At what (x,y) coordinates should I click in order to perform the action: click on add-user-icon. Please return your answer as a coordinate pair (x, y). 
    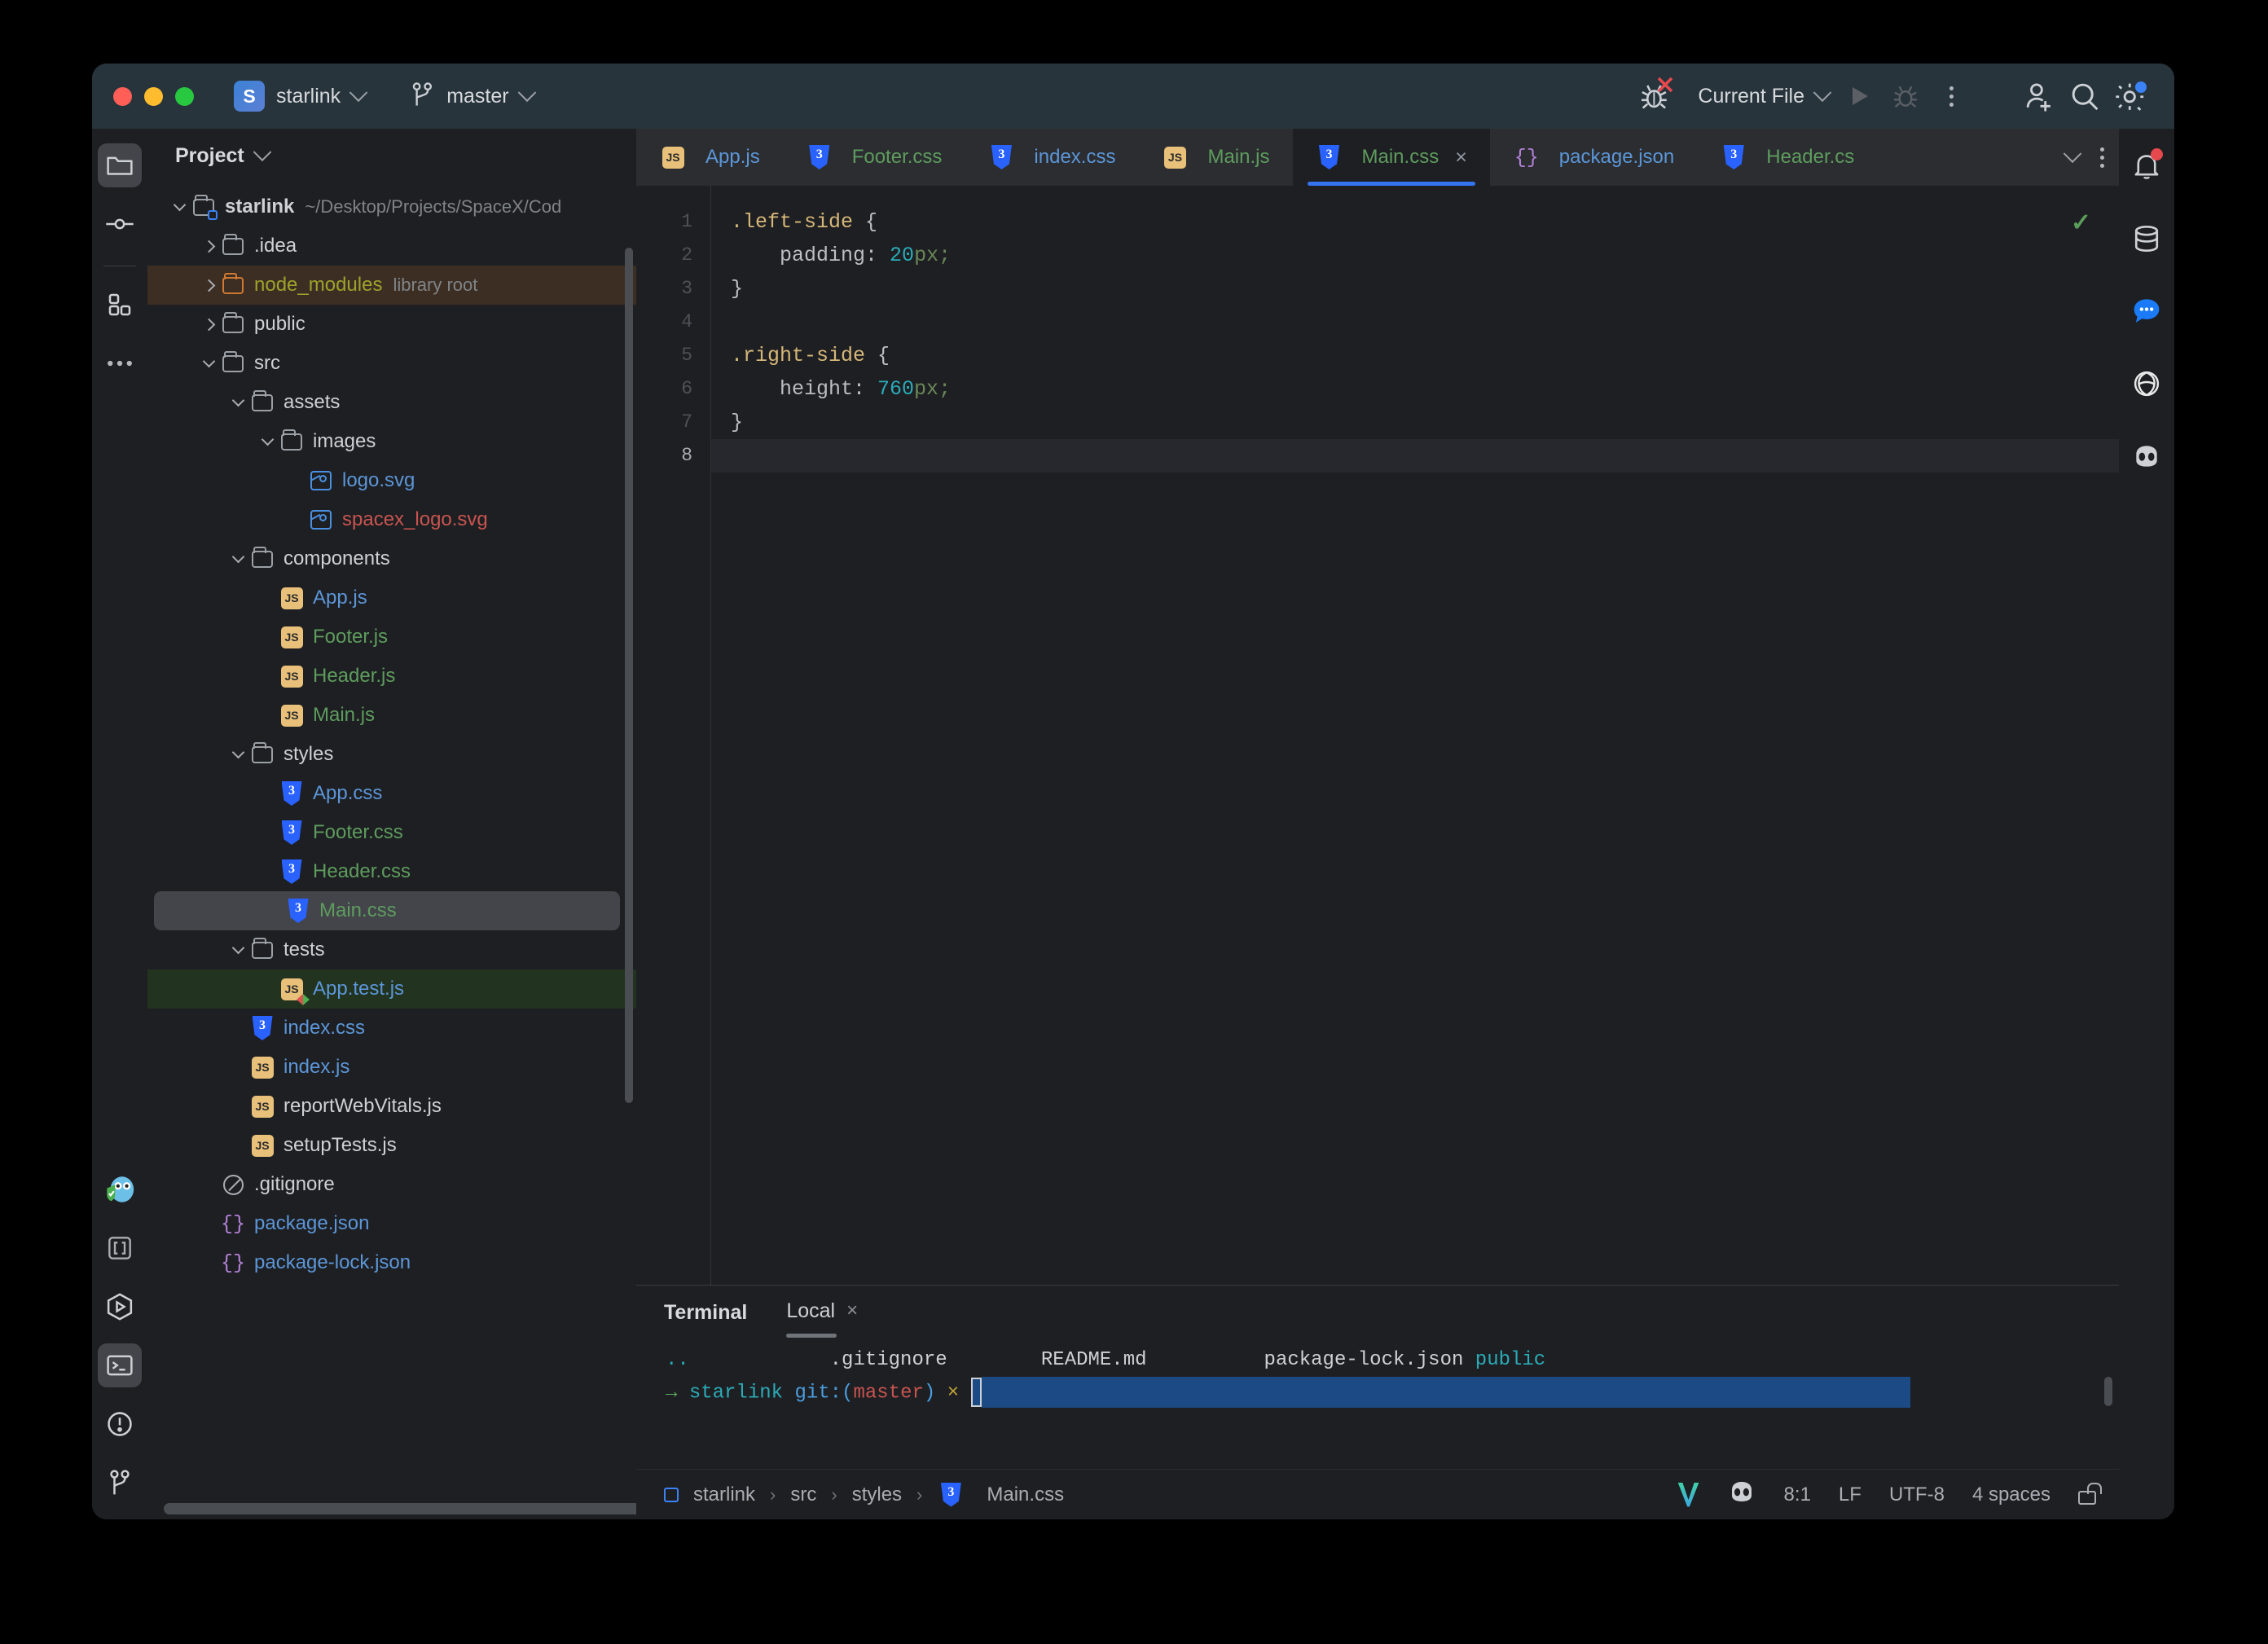
    Looking at the image, I should click on (2039, 96).